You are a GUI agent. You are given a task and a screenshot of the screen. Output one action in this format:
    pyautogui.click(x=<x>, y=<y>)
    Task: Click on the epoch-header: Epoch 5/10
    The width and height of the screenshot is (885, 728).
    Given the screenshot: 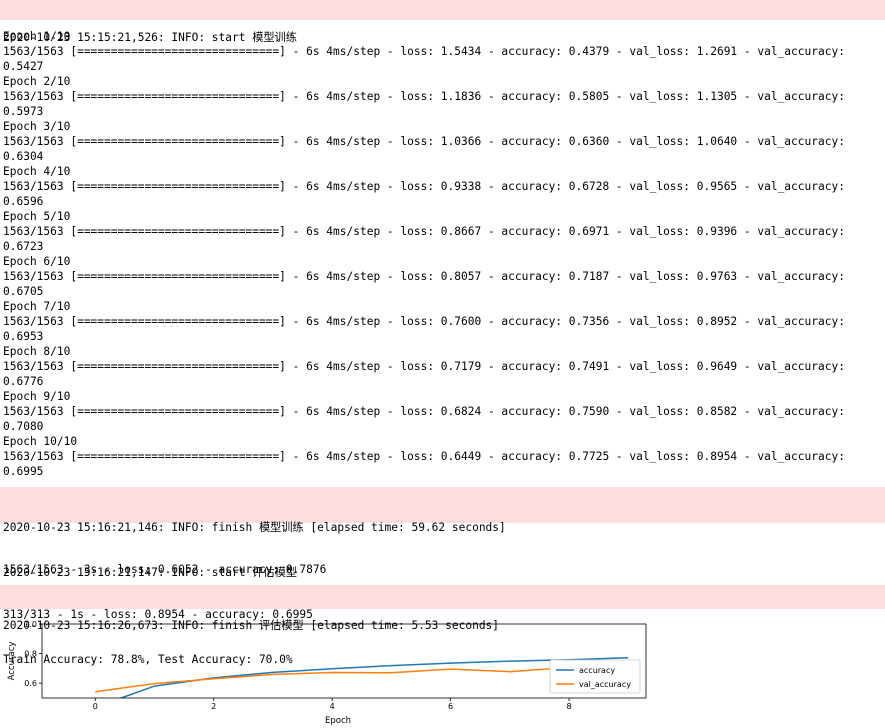 What is the action you would take?
    pyautogui.click(x=37, y=216)
    